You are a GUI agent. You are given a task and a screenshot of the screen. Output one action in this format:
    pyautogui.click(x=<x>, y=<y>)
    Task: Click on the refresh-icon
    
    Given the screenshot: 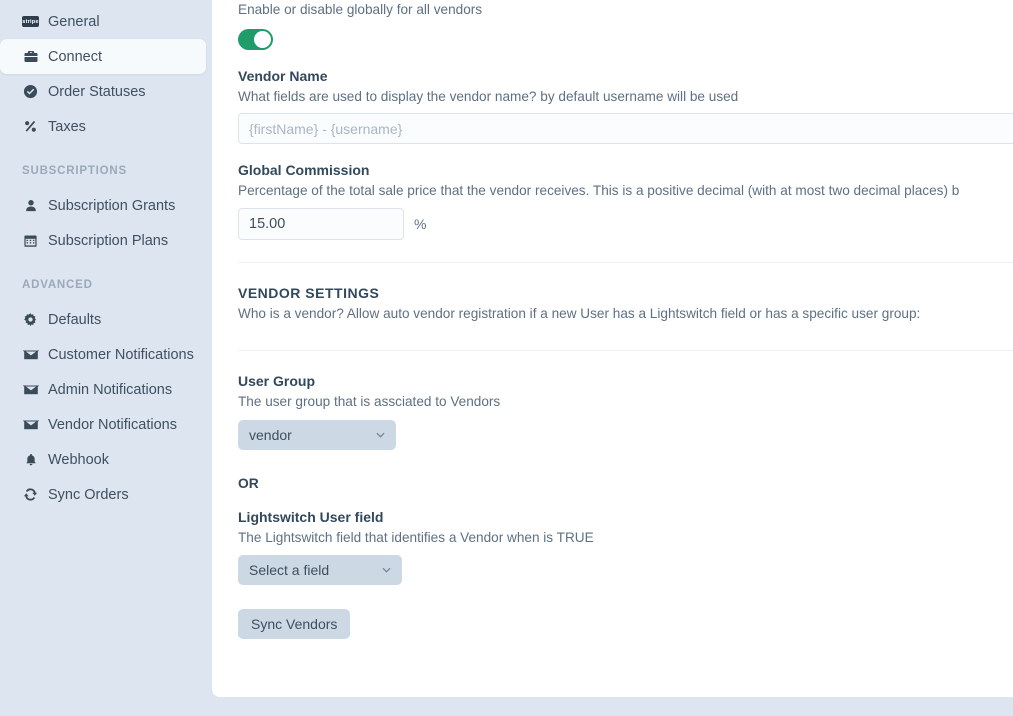 What is the action you would take?
    pyautogui.click(x=30, y=494)
    